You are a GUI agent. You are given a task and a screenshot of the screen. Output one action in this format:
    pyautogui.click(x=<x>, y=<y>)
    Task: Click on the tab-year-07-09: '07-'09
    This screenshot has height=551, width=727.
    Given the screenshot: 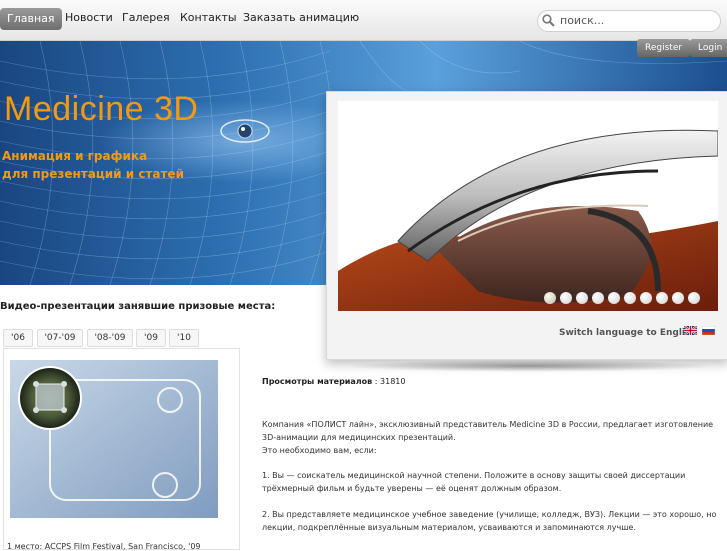 What is the action you would take?
    pyautogui.click(x=60, y=338)
    